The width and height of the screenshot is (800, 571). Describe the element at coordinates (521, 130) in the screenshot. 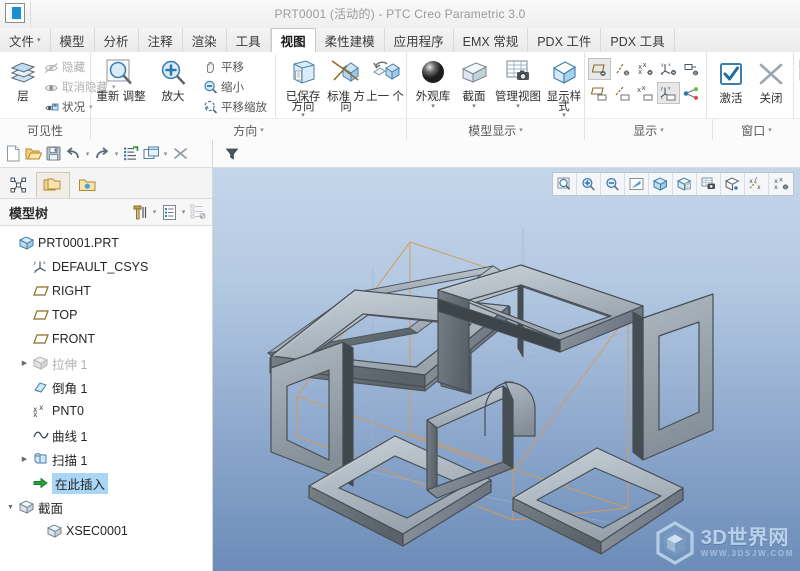

I see `group-label-model-display-caret: ▾` at that location.